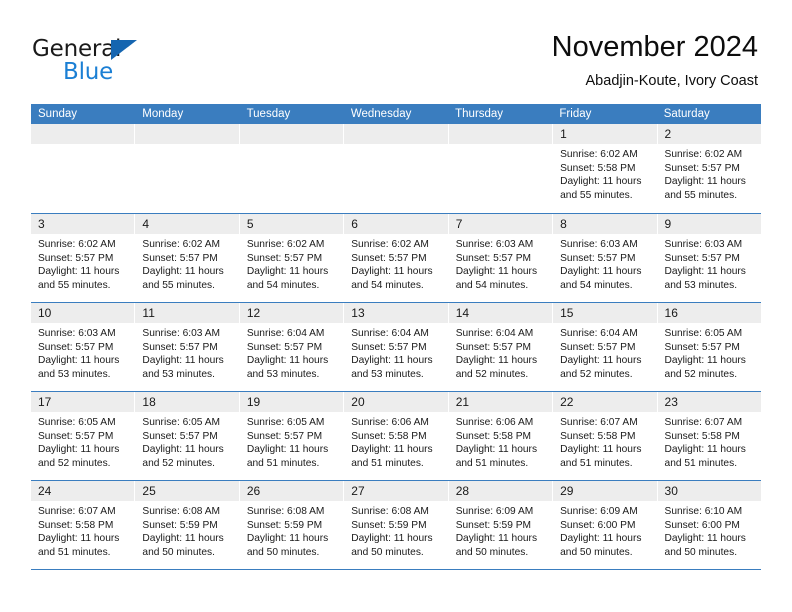 The width and height of the screenshot is (792, 612). I want to click on day-number: 25, so click(149, 491).